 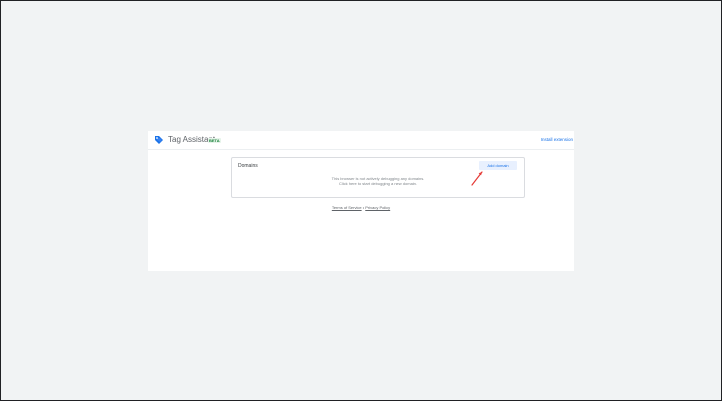 I want to click on tag-assistant-logo-icon, so click(x=159, y=140).